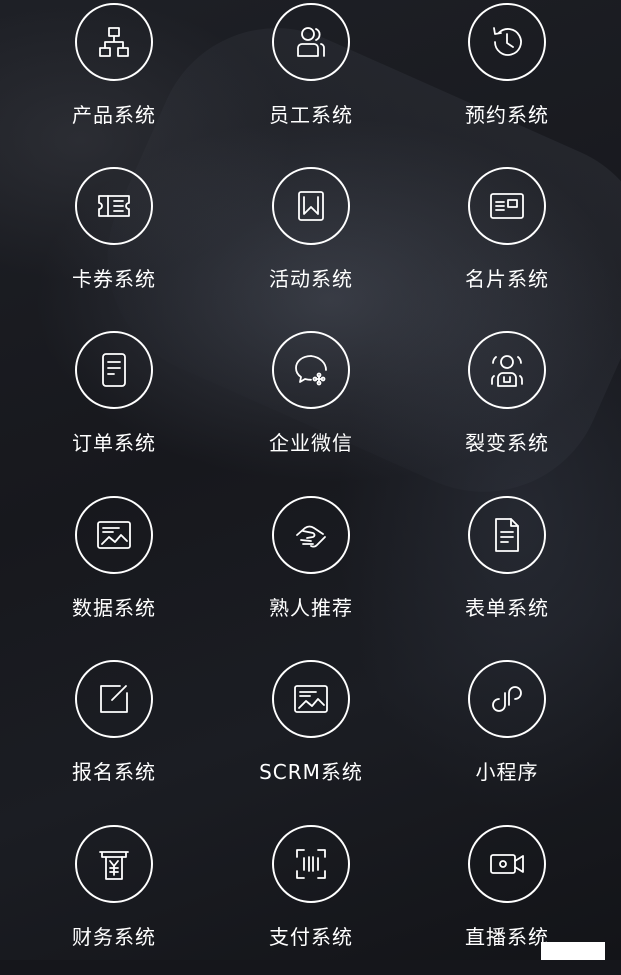 Image resolution: width=621 pixels, height=975 pixels. What do you see at coordinates (114, 699) in the screenshot?
I see `edit-square-icon` at bounding box center [114, 699].